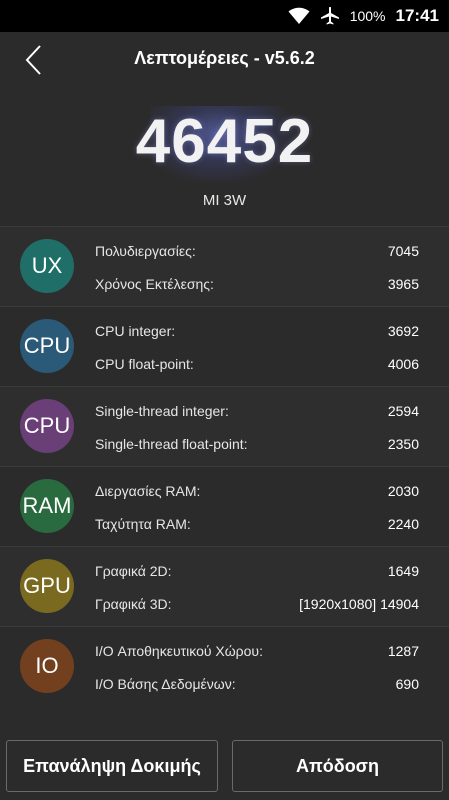  What do you see at coordinates (143, 524) in the screenshot?
I see `metric-label: Ταχύτητα RAM:` at bounding box center [143, 524].